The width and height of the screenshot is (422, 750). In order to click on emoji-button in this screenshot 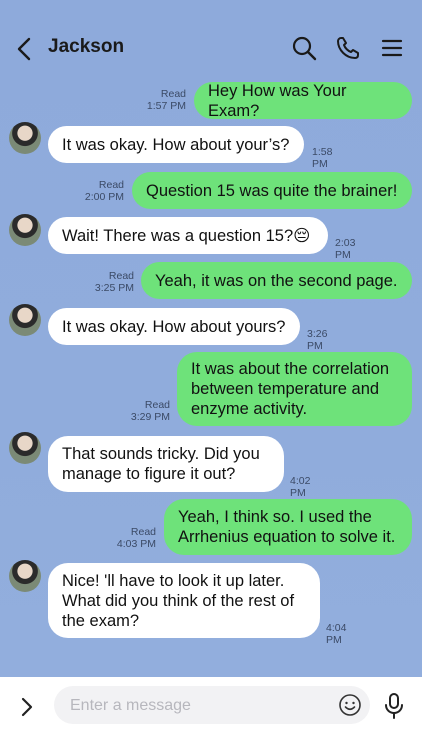, I will do `click(350, 705)`.